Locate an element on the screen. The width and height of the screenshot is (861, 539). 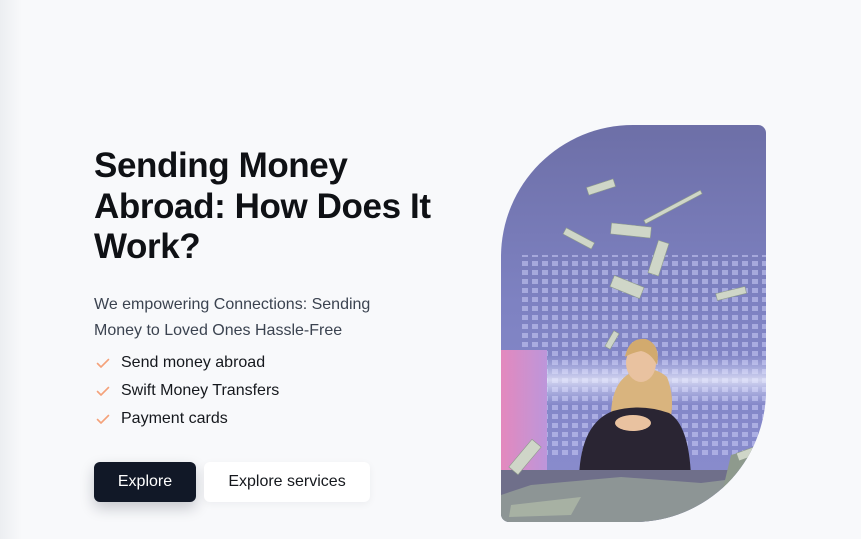
hero-actions: Explore Explore services is located at coordinates (232, 482).